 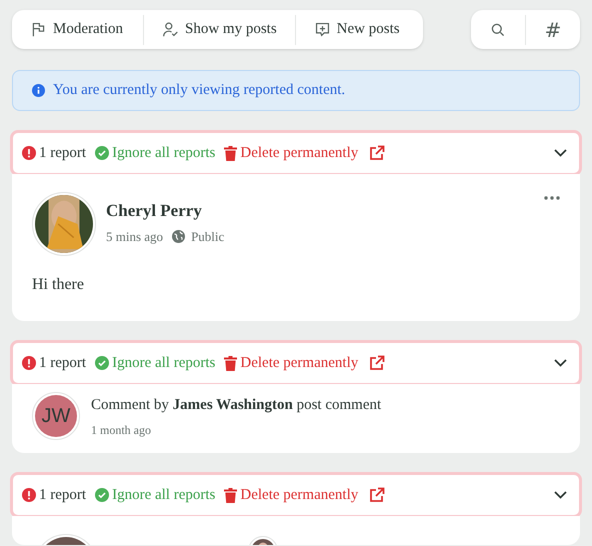 What do you see at coordinates (56, 416) in the screenshot?
I see `avatar: JW` at bounding box center [56, 416].